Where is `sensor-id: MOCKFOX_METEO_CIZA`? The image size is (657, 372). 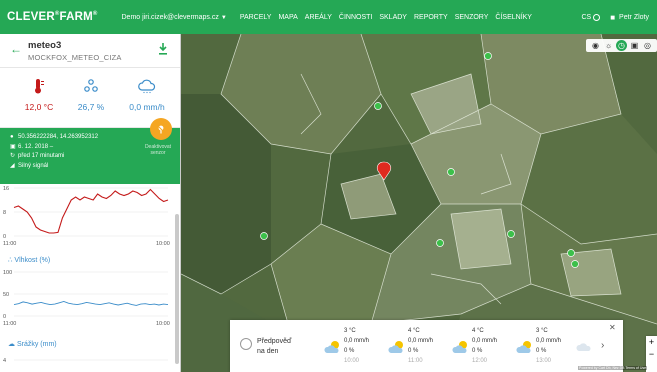
sensor-id: MOCKFOX_METEO_CIZA is located at coordinates (75, 57).